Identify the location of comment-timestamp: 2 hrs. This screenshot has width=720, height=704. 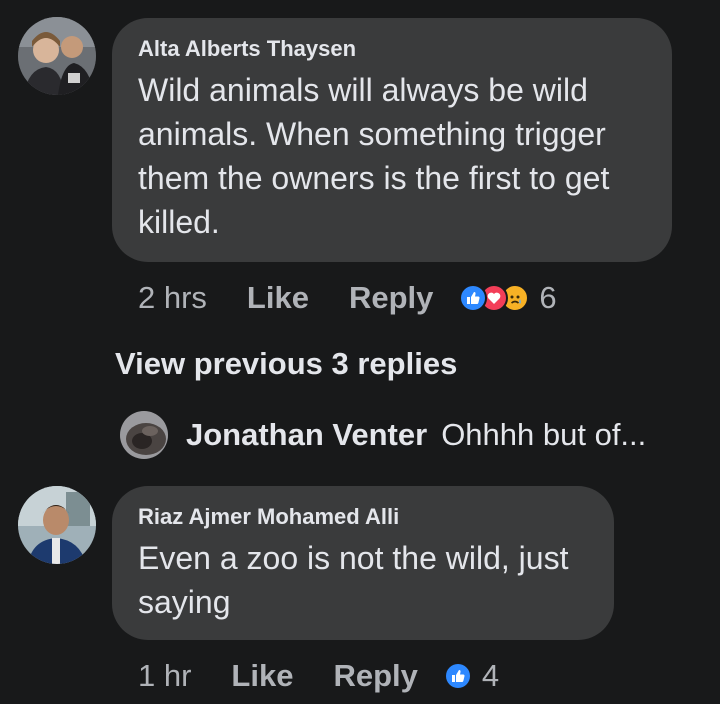
(172, 298).